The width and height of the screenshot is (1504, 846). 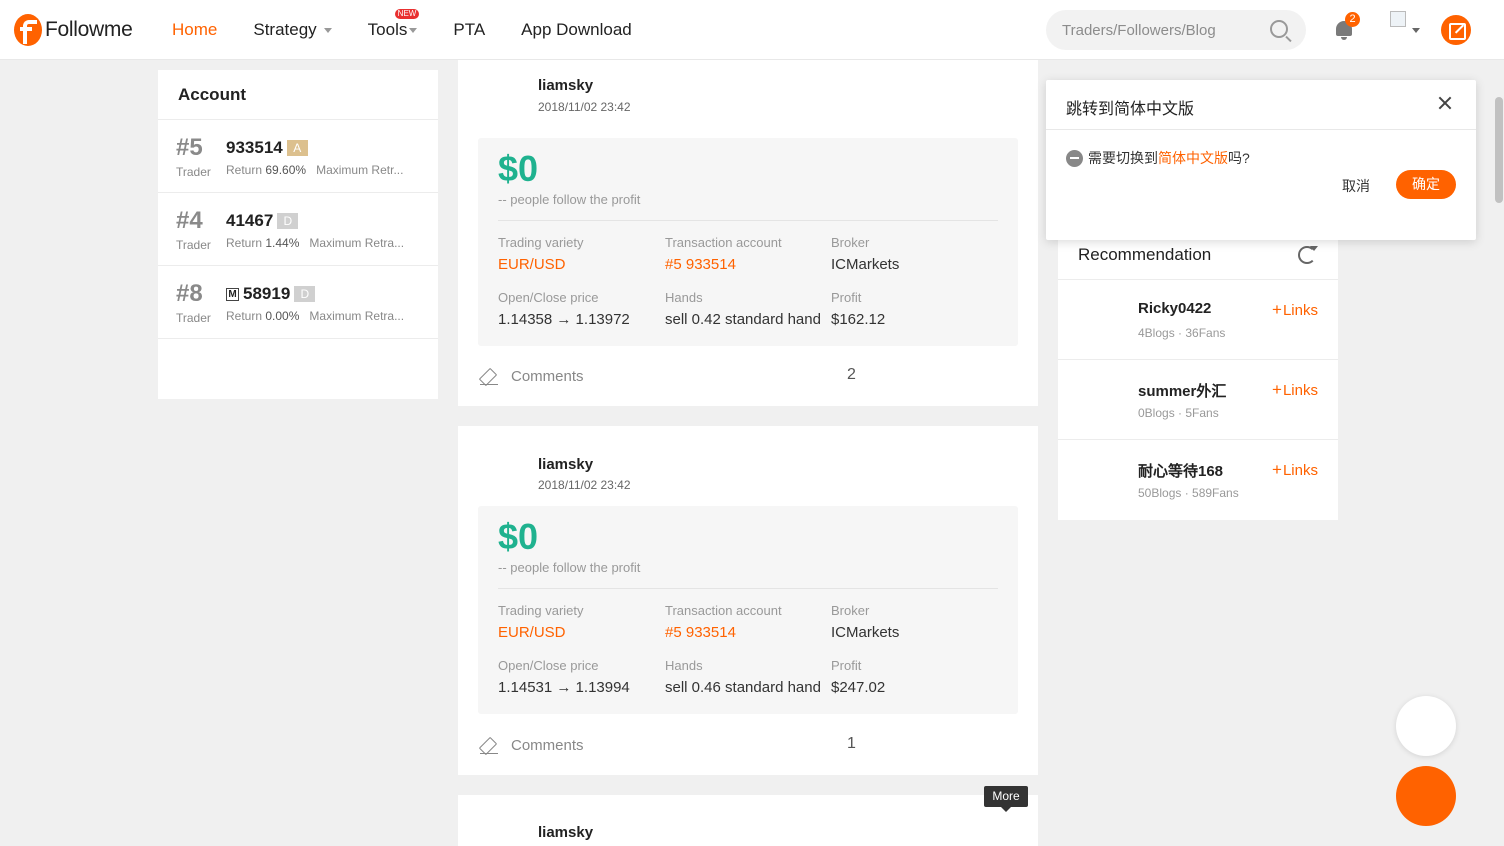 What do you see at coordinates (564, 677) in the screenshot?
I see `open-close-price: Open/Close price 1.14531 → 1.13994` at bounding box center [564, 677].